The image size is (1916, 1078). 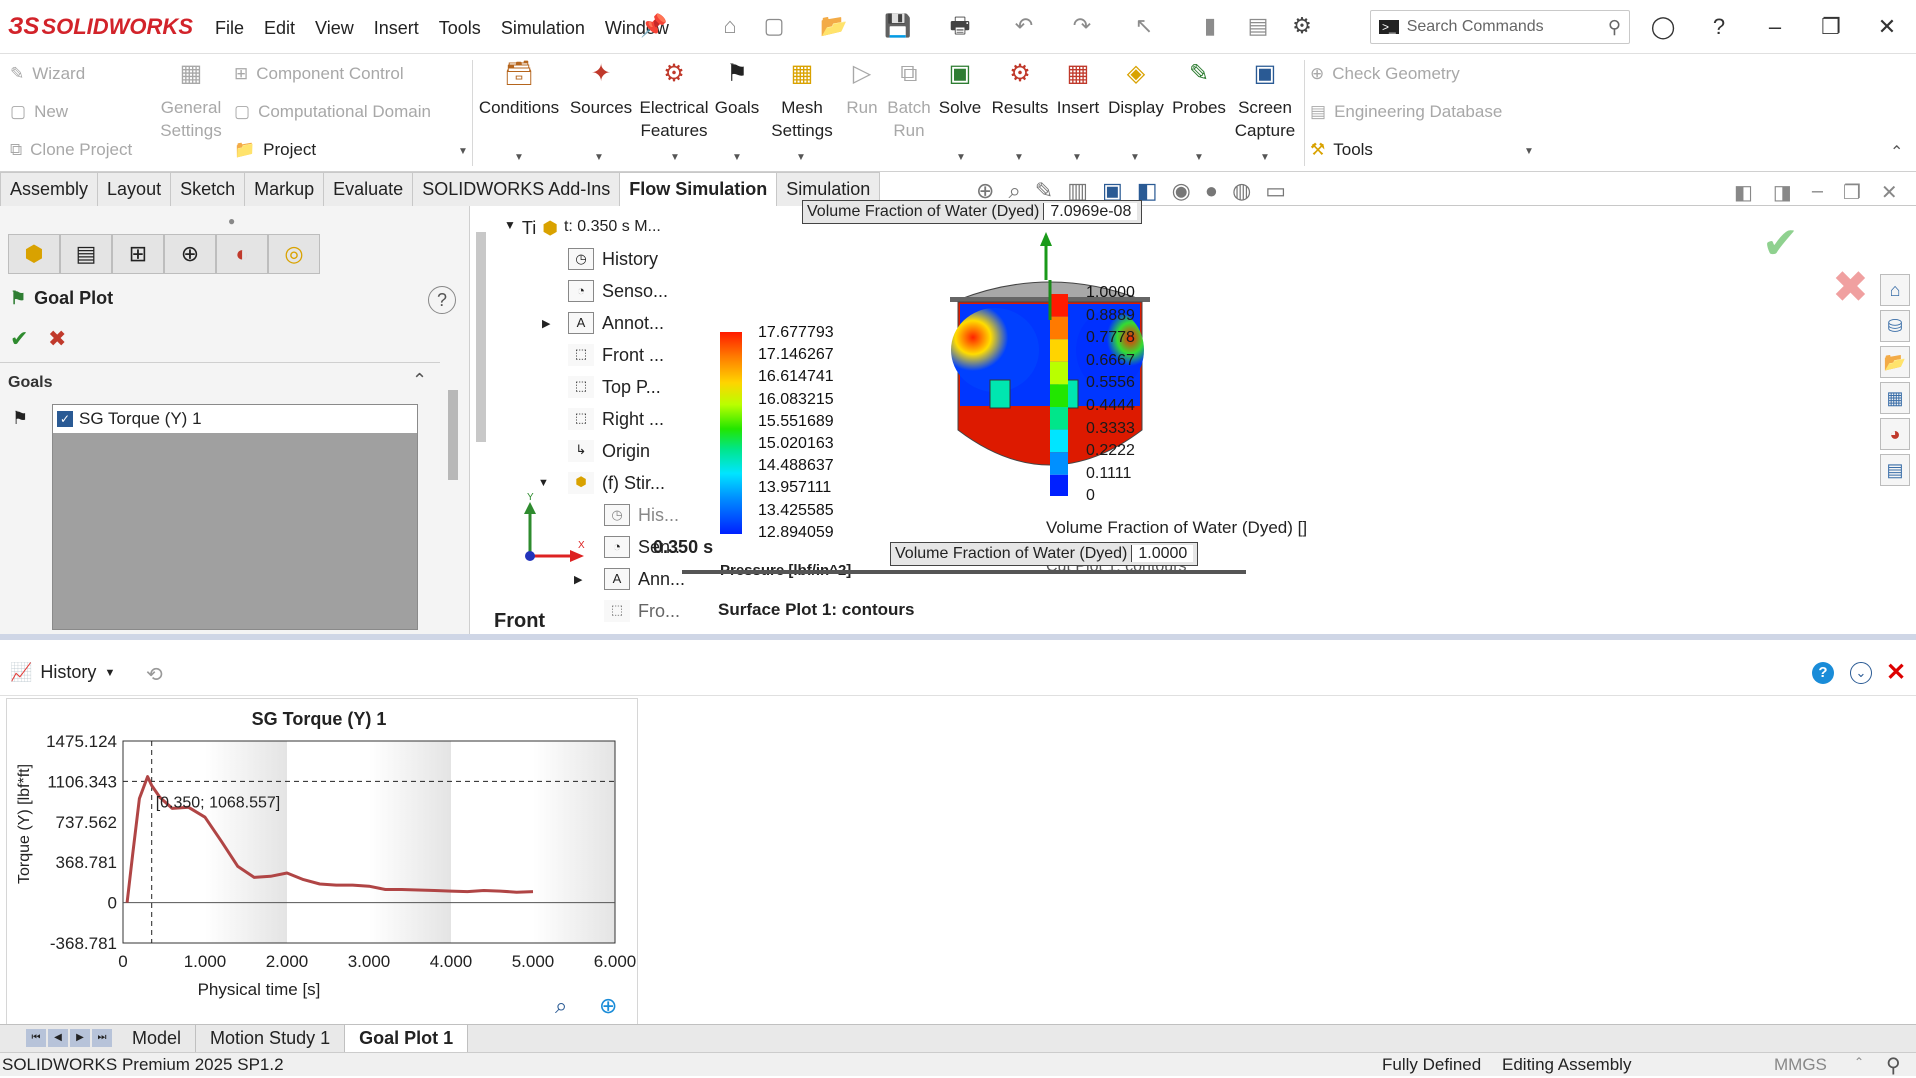 I want to click on goal-list-item: ✓ SG Torque (Y) 1, so click(x=235, y=419).